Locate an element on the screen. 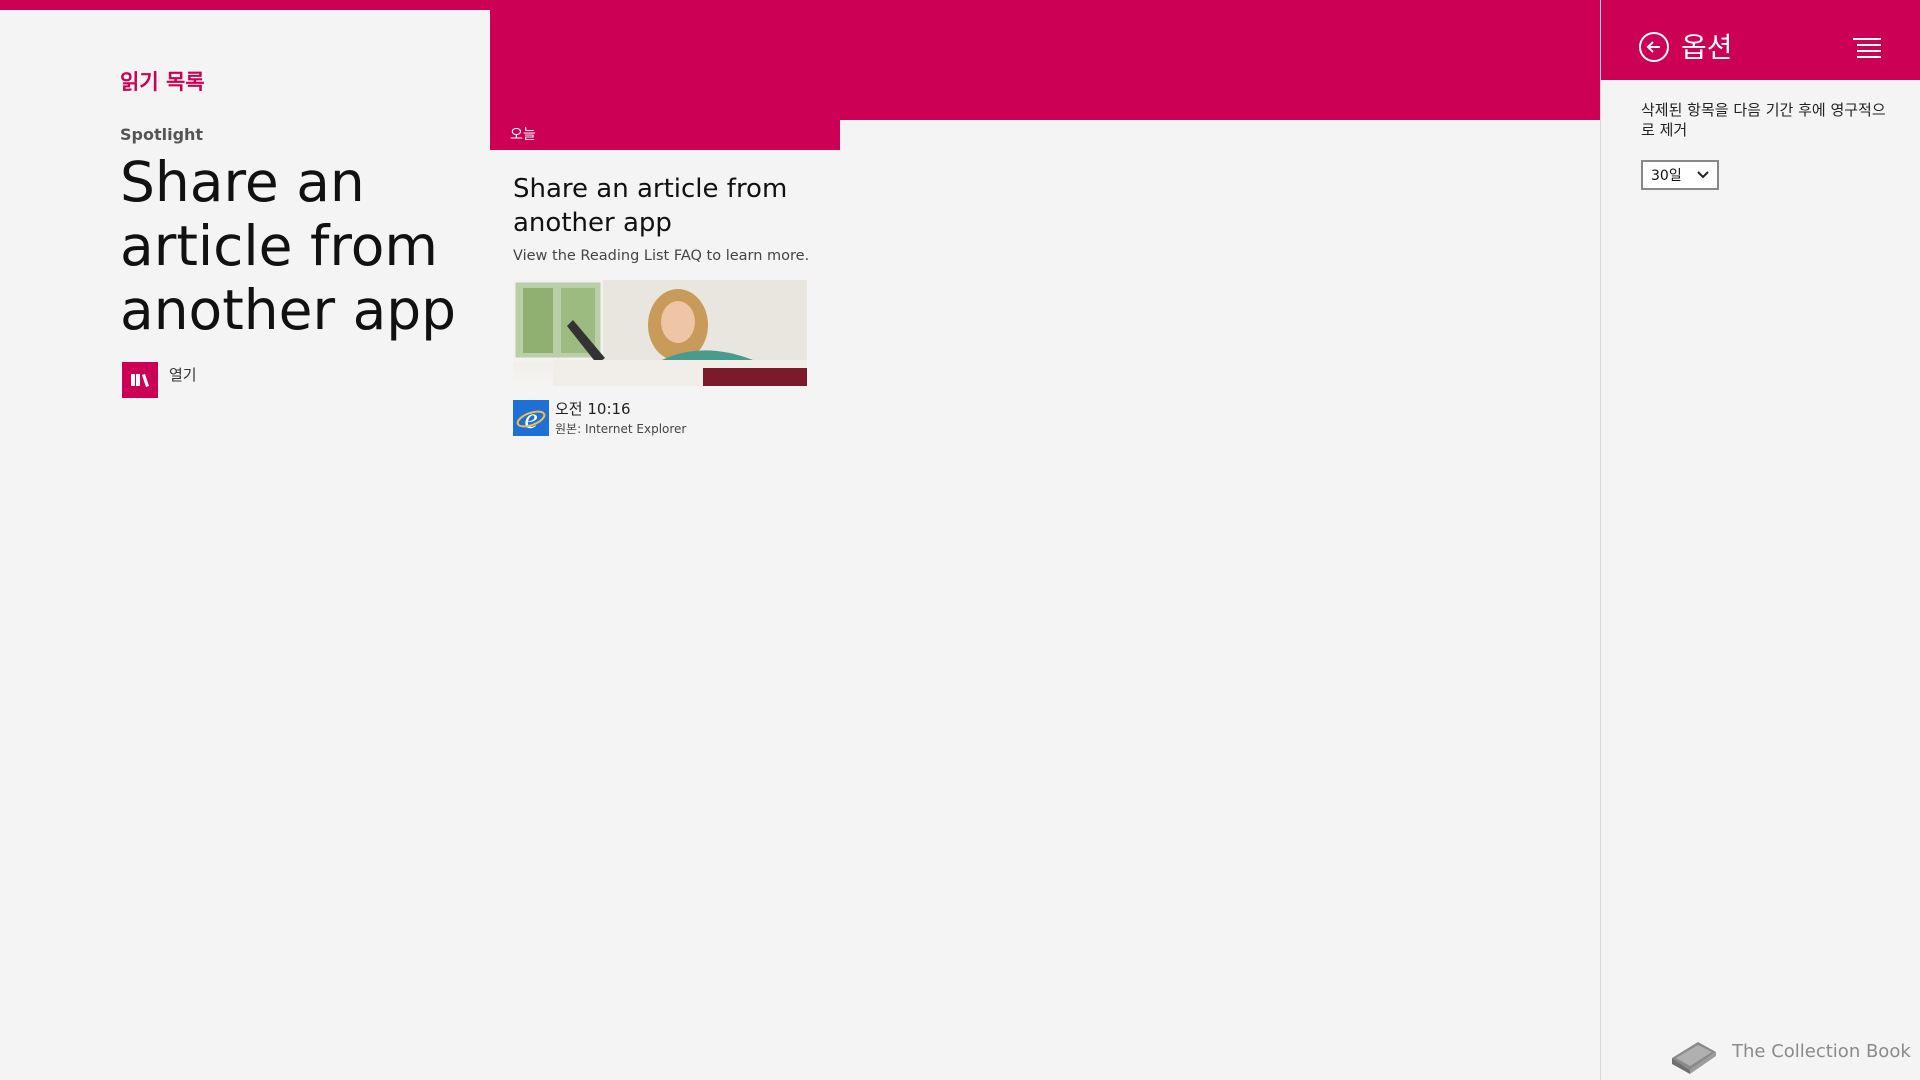 The image size is (1920, 1080). article-source: 원본: Internet Explorer is located at coordinates (621, 429).